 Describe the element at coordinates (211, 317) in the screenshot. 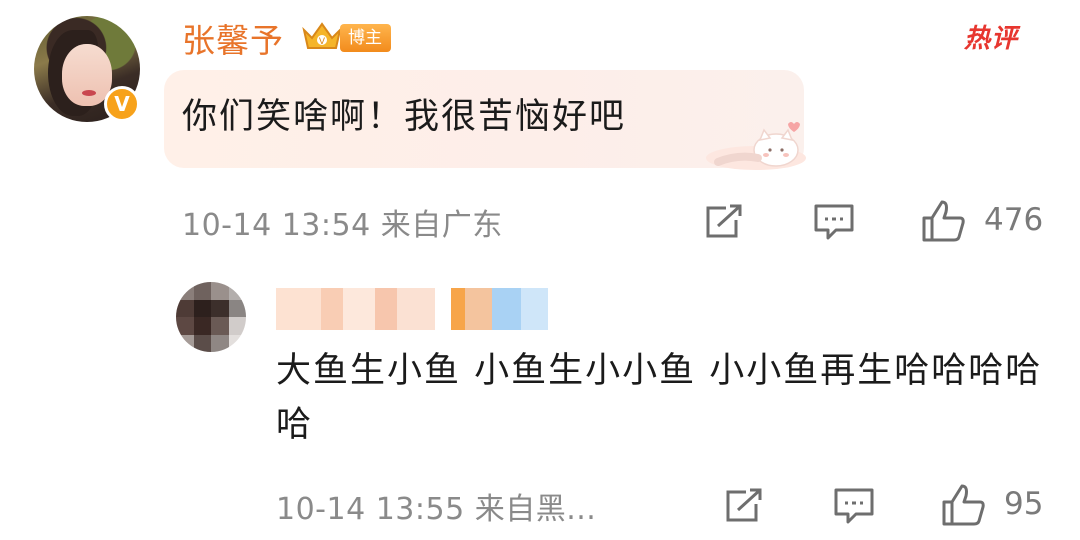

I see `reply-avatar` at that location.